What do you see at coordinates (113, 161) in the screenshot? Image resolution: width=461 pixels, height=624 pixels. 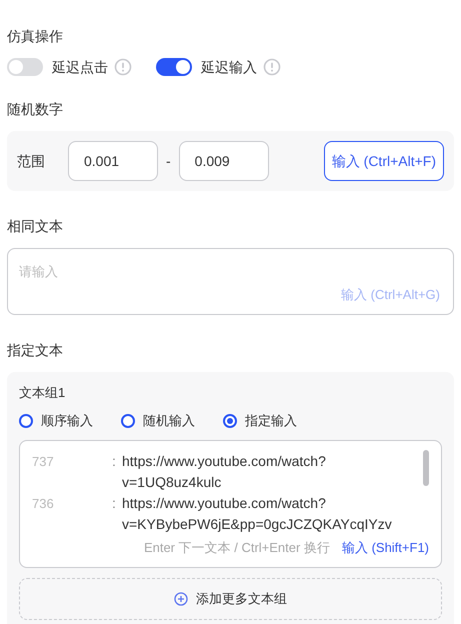 I see `min-field: 0.001` at bounding box center [113, 161].